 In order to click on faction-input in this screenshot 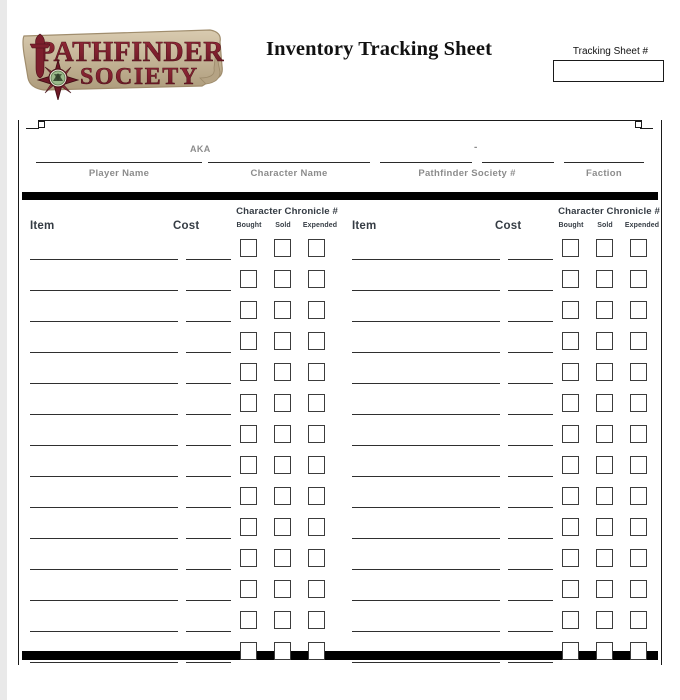, I will do `click(604, 162)`.